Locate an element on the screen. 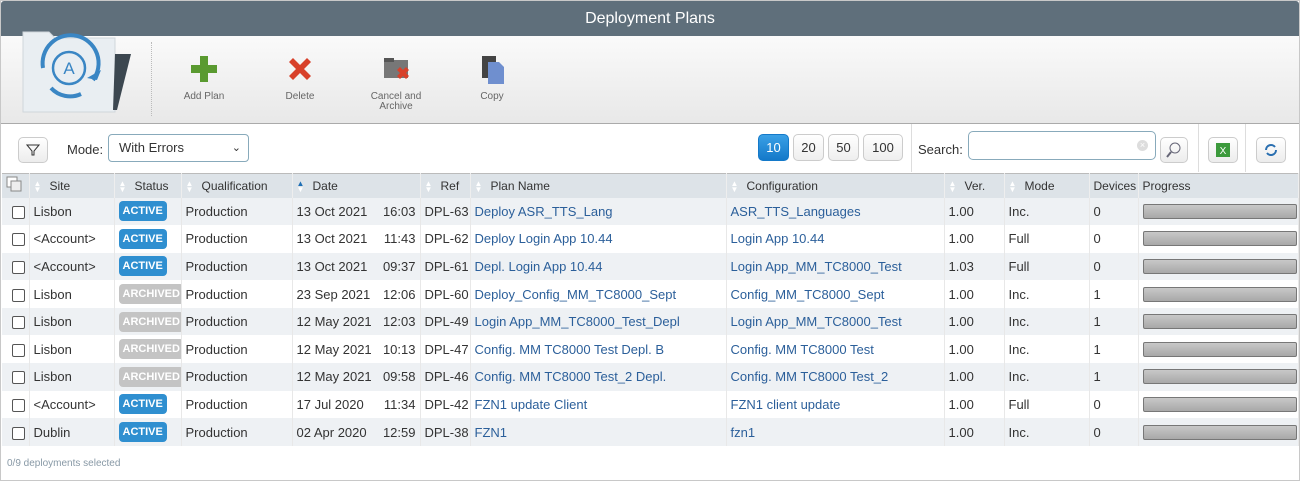  column-label: Progress is located at coordinates (1166, 185).